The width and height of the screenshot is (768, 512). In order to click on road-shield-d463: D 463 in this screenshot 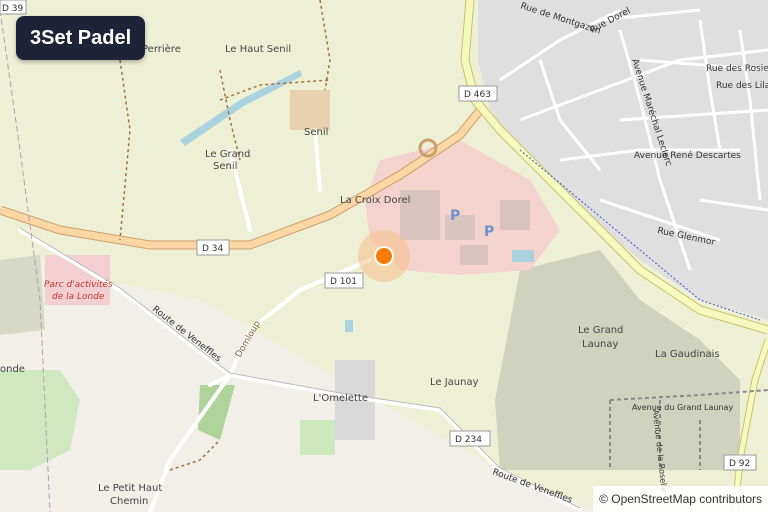, I will do `click(478, 93)`.